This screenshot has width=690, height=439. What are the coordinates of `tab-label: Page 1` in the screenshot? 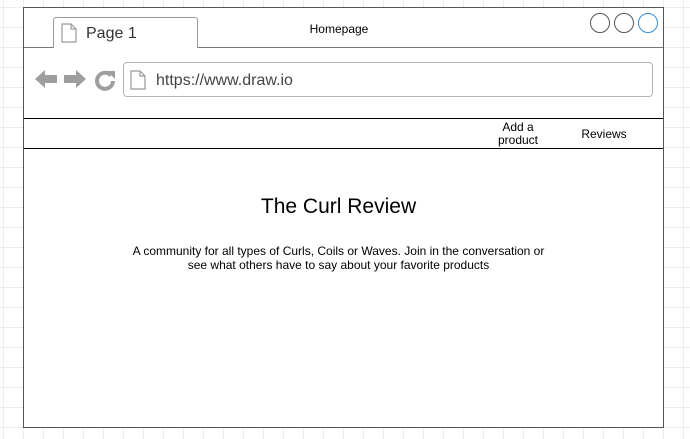 It's located at (111, 33).